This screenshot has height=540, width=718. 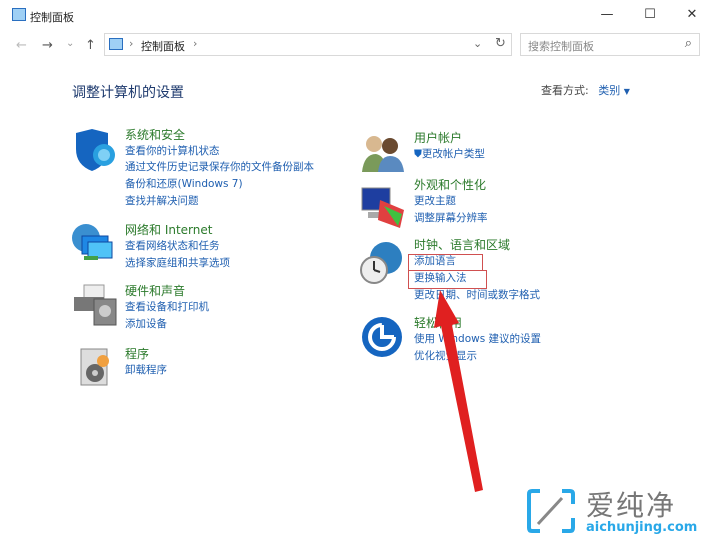 What do you see at coordinates (627, 91) in the screenshot?
I see `chevron-down-icon: ▼` at bounding box center [627, 91].